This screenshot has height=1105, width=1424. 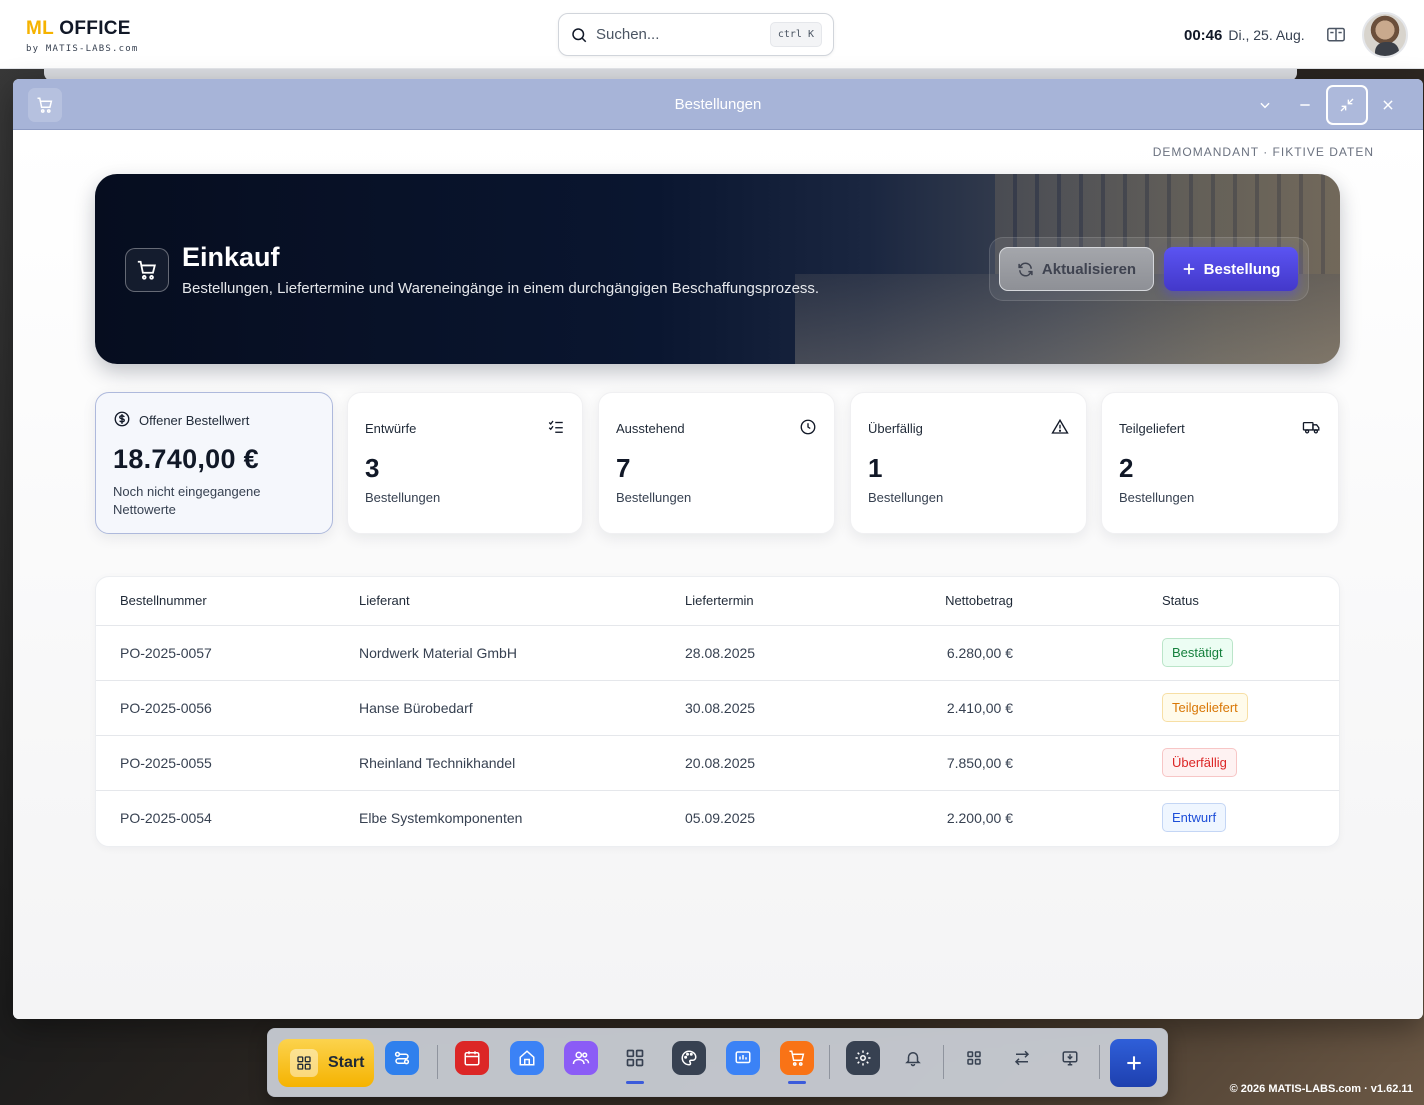 What do you see at coordinates (147, 270) in the screenshot?
I see `hero-cart-badge` at bounding box center [147, 270].